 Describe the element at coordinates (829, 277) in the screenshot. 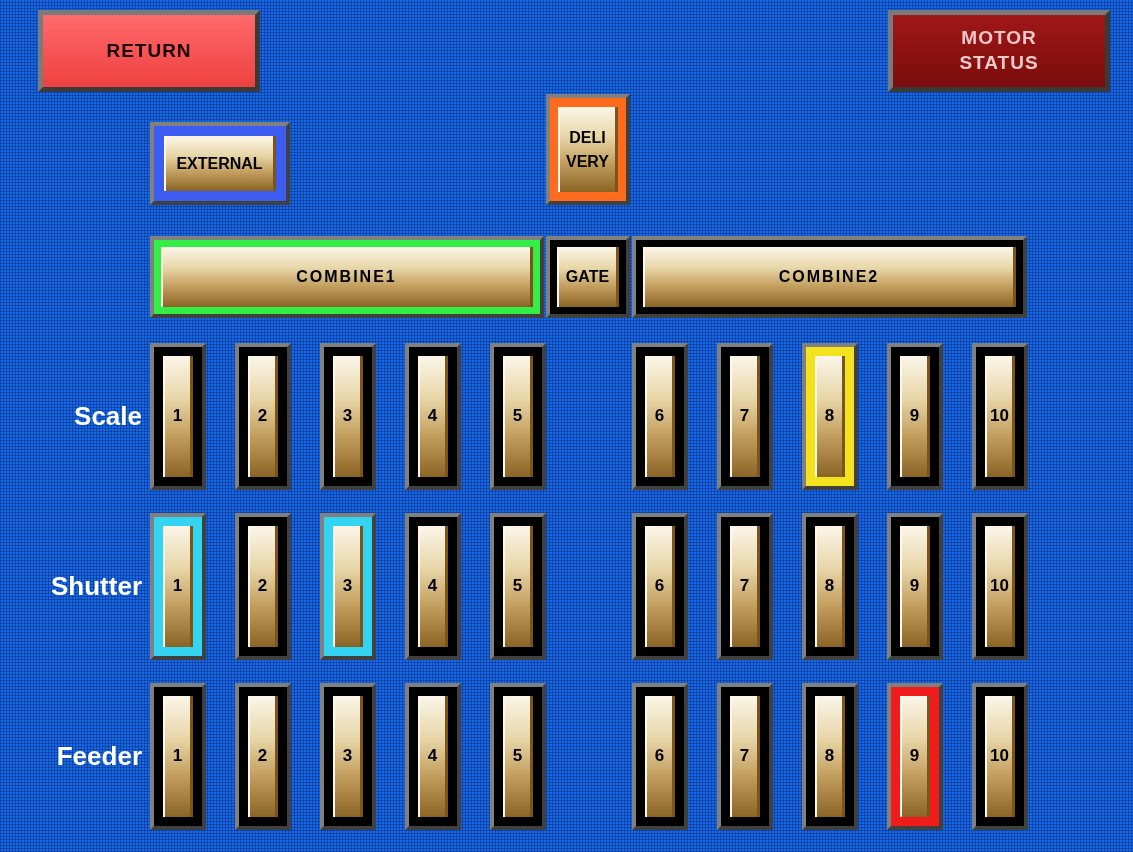

I see `section-button: COMBINE2` at that location.